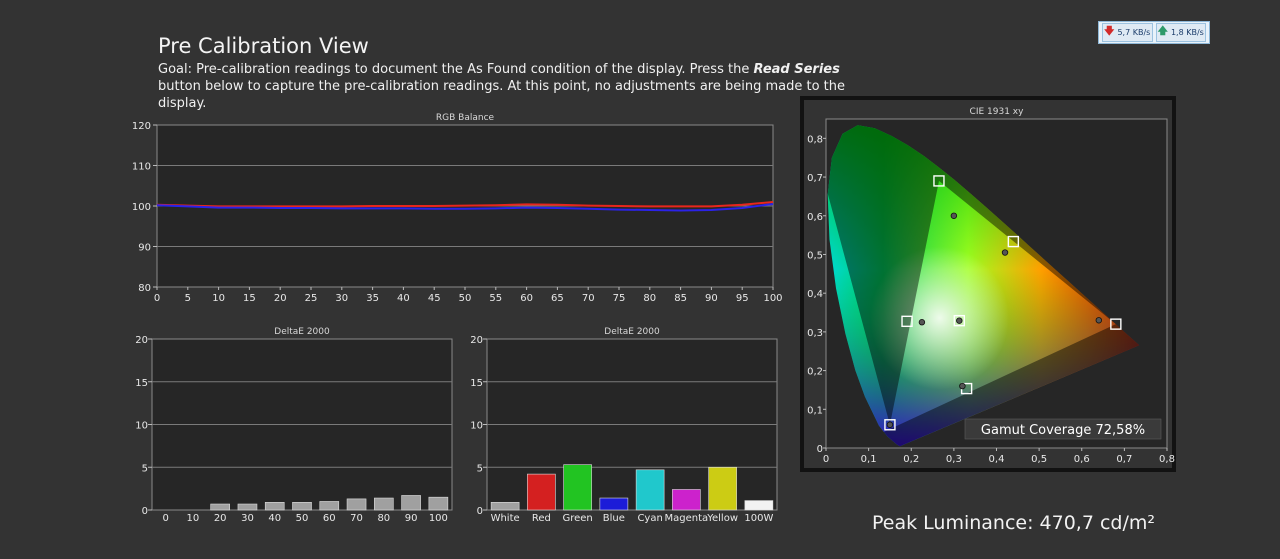 The width and height of the screenshot is (1280, 559). What do you see at coordinates (1167, 459) in the screenshot?
I see `cie-x-tick-label: 0,8` at bounding box center [1167, 459].